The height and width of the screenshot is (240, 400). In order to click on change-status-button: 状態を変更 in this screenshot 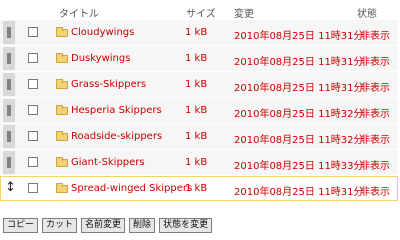, I will do `click(186, 225)`.